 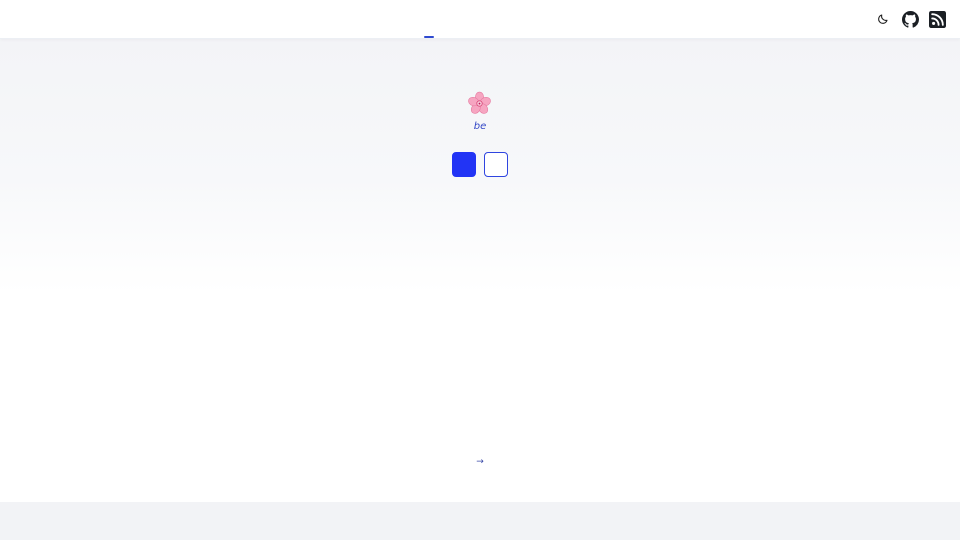 What do you see at coordinates (479, 103) in the screenshot?
I see `cherry-blossom-icon` at bounding box center [479, 103].